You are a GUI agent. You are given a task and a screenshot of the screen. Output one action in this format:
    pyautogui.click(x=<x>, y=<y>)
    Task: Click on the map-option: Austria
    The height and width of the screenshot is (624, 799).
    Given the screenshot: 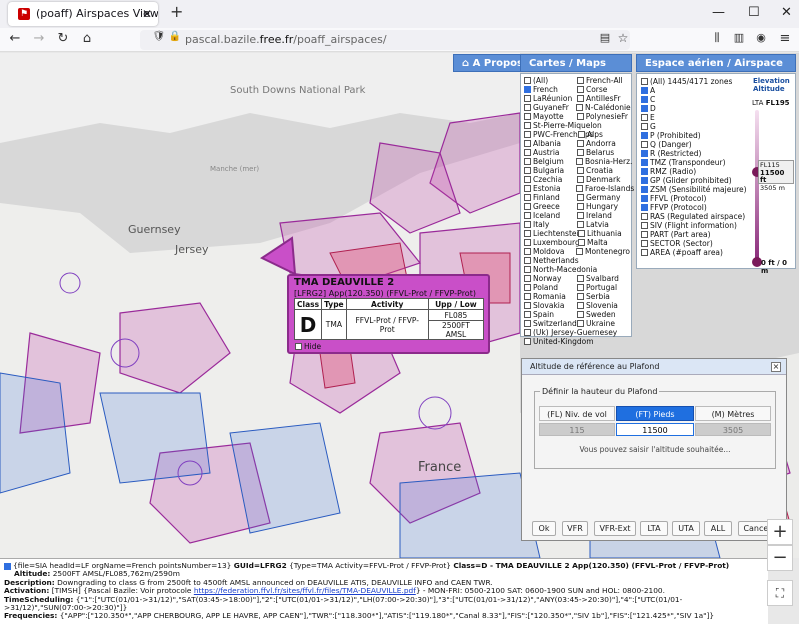 What is the action you would take?
    pyautogui.click(x=550, y=152)
    